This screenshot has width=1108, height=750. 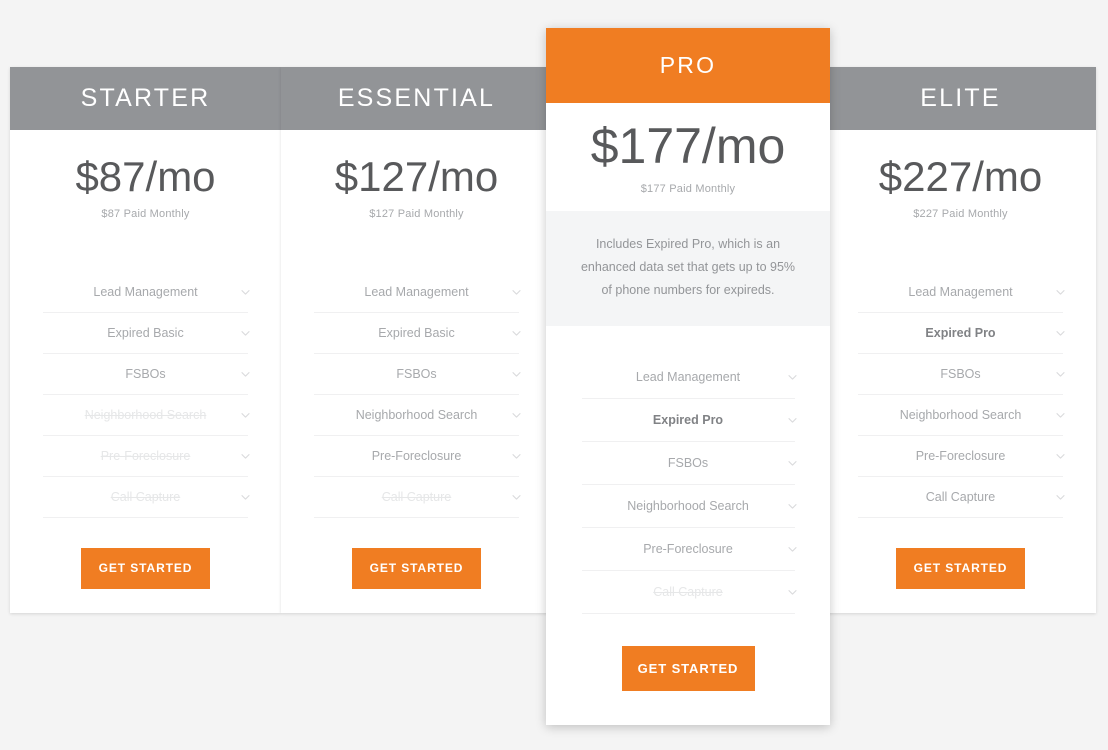 I want to click on plan-price: $127/mo, so click(x=416, y=176).